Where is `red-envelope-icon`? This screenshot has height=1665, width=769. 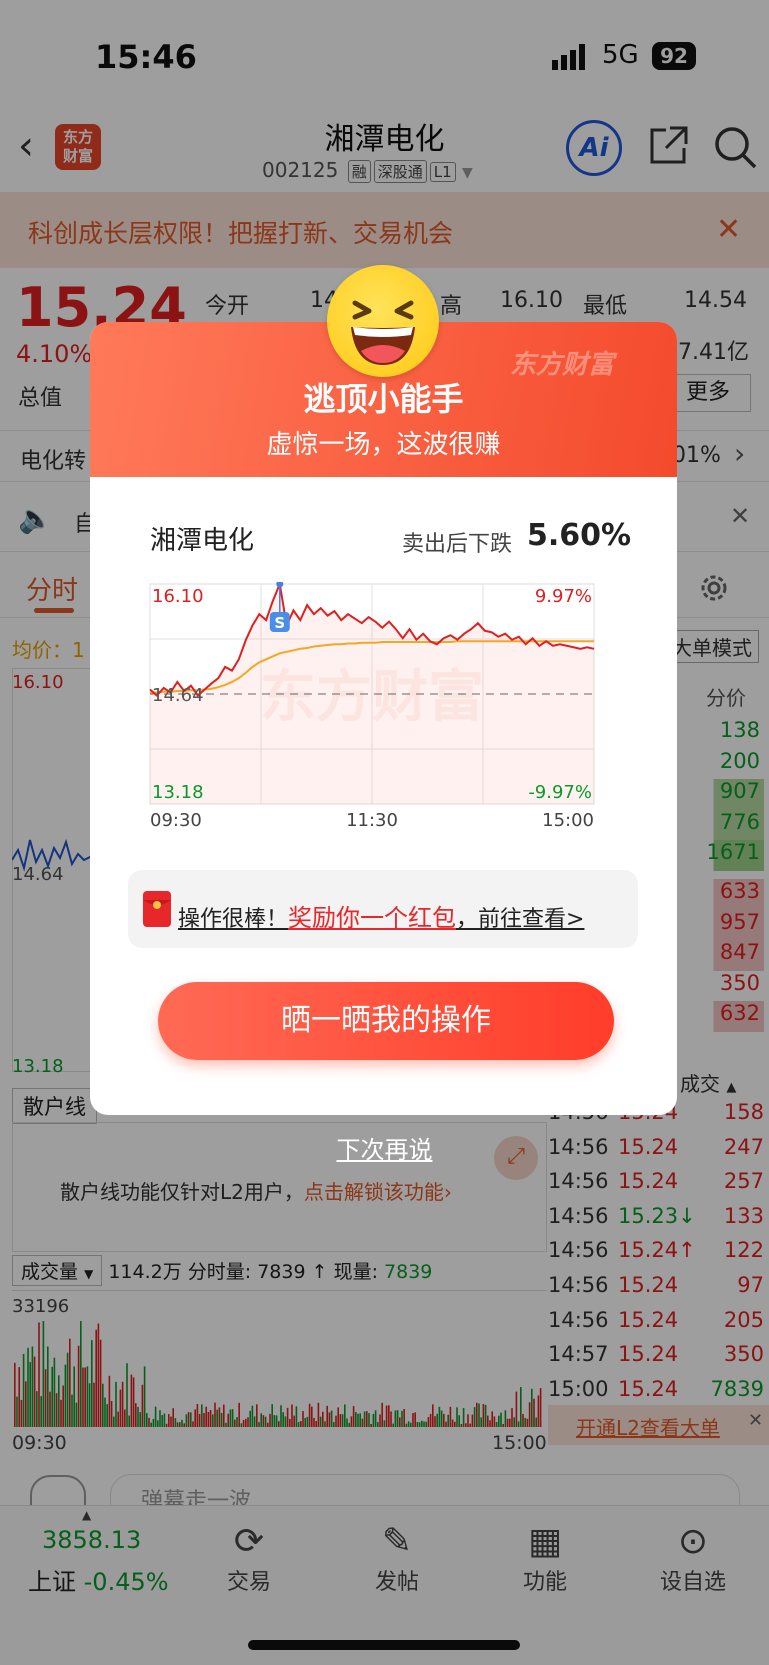 red-envelope-icon is located at coordinates (157, 909).